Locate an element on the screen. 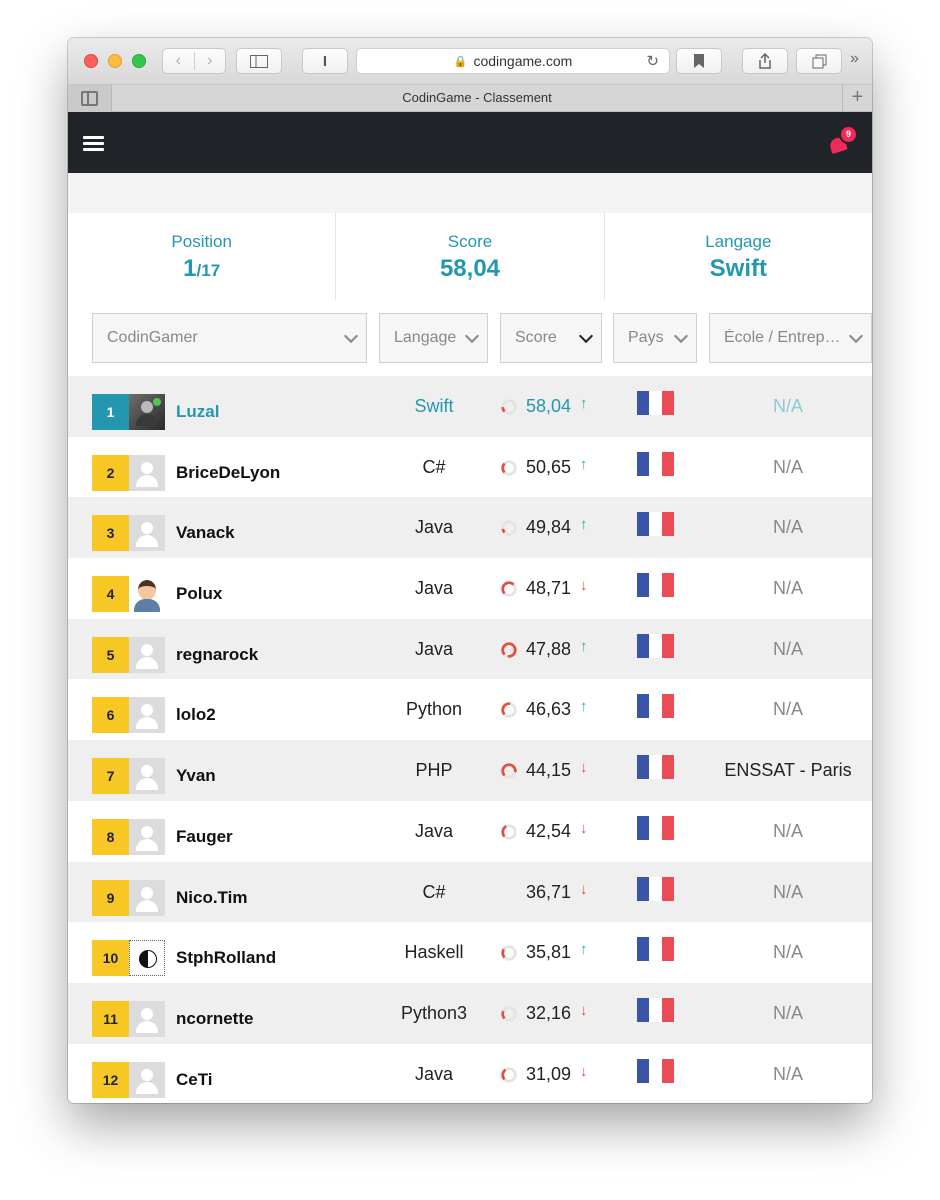  arrow-down-icon: ↓ is located at coordinates (584, 768).